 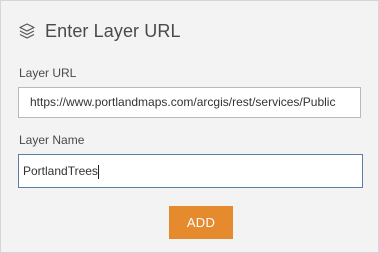 What do you see at coordinates (27, 31) in the screenshot?
I see `layers-icon` at bounding box center [27, 31].